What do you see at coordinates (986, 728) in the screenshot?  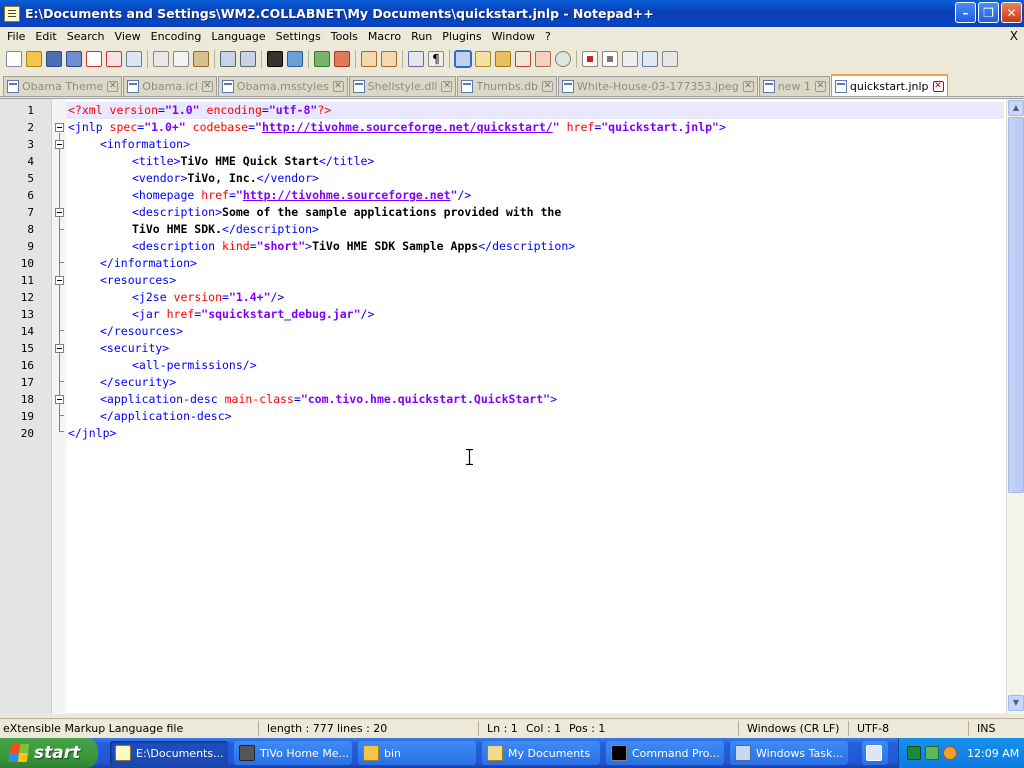 I see `status-insert-mode: INS` at bounding box center [986, 728].